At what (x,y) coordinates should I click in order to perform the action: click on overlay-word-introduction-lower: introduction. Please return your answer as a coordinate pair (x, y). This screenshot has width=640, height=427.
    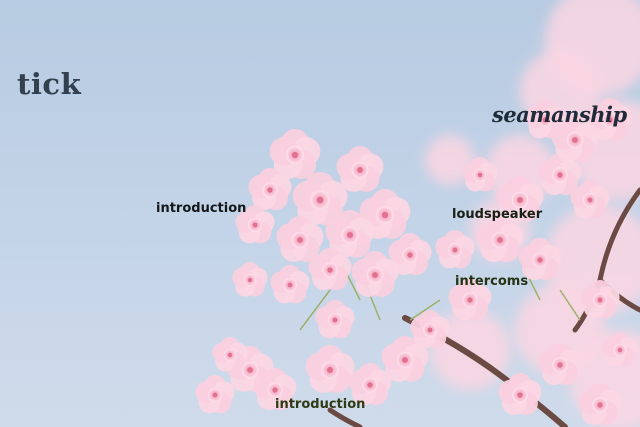
    Looking at the image, I should click on (320, 404).